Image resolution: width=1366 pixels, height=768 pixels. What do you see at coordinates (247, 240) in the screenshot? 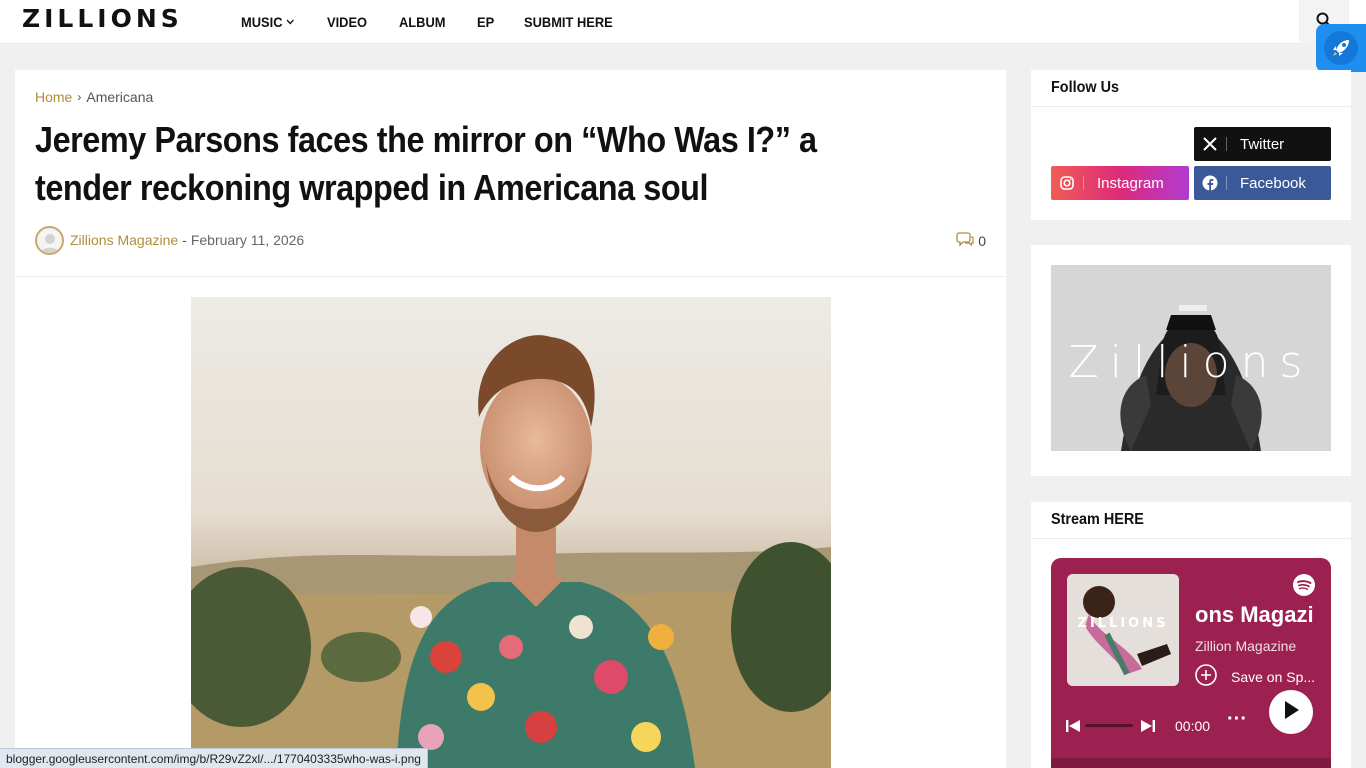
I see `publish-date: February 11, 2026` at bounding box center [247, 240].